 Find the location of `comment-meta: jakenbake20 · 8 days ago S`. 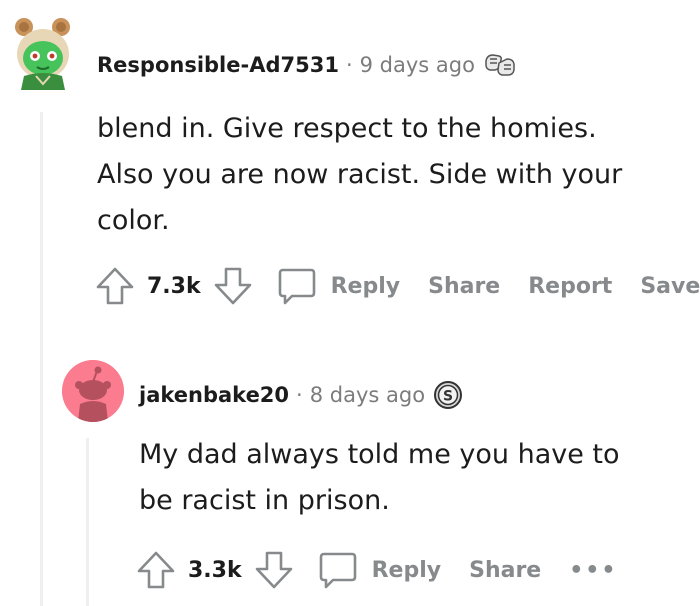

comment-meta: jakenbake20 · 8 days ago S is located at coordinates (301, 395).